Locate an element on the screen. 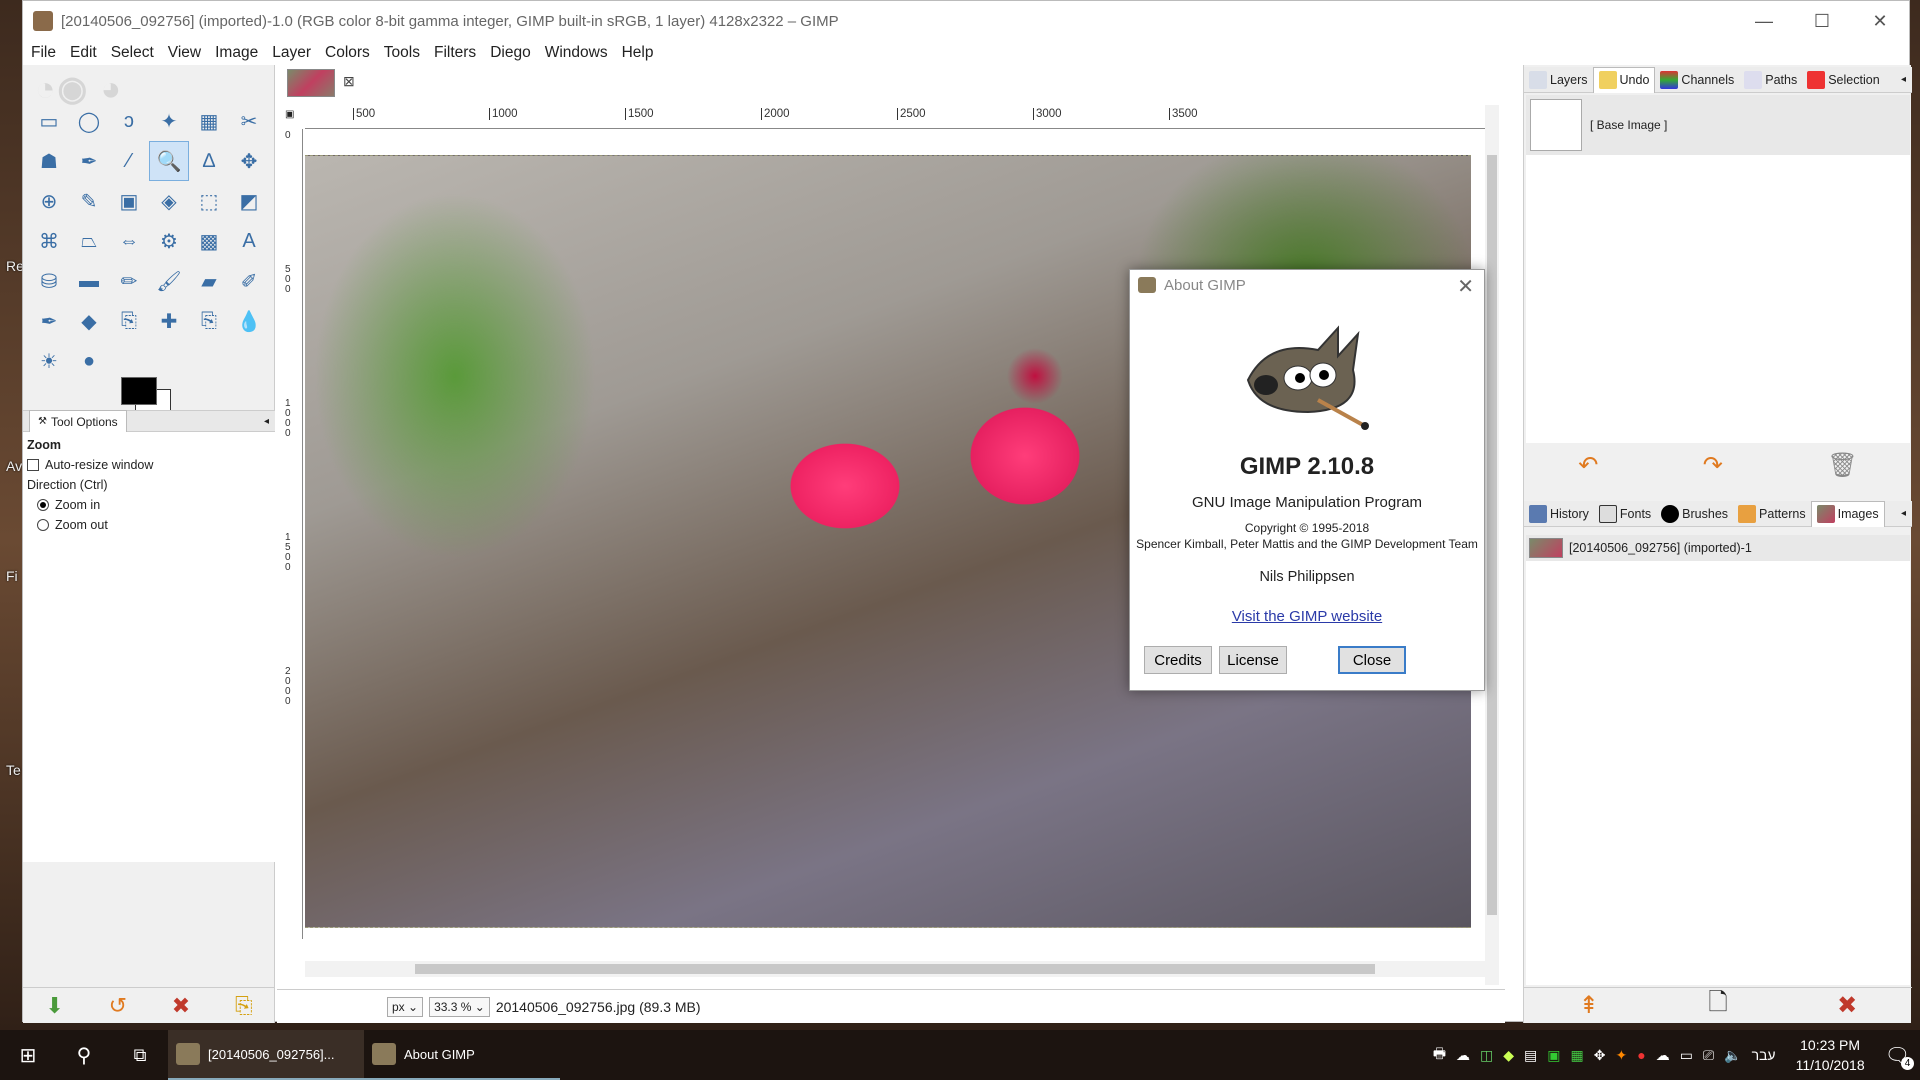  tool-blend-icon: ▬ is located at coordinates (89, 281).